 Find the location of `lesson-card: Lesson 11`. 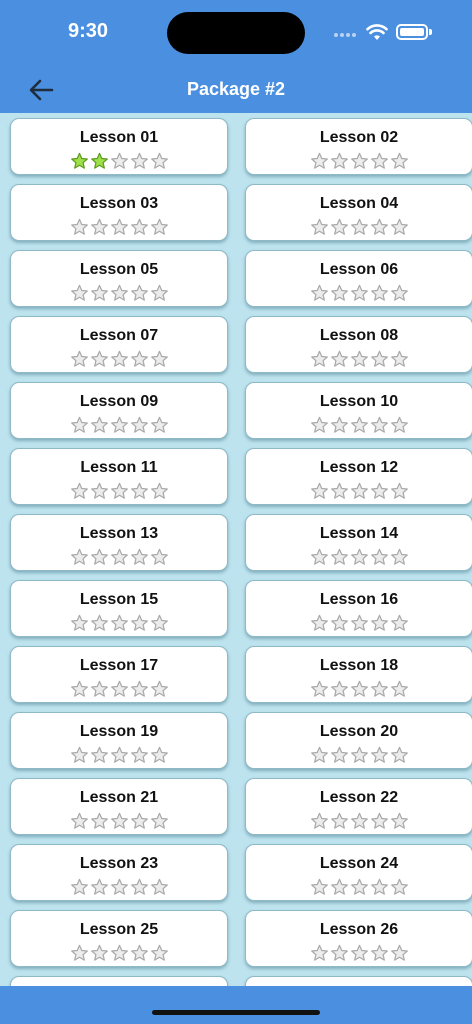

lesson-card: Lesson 11 is located at coordinates (119, 476).